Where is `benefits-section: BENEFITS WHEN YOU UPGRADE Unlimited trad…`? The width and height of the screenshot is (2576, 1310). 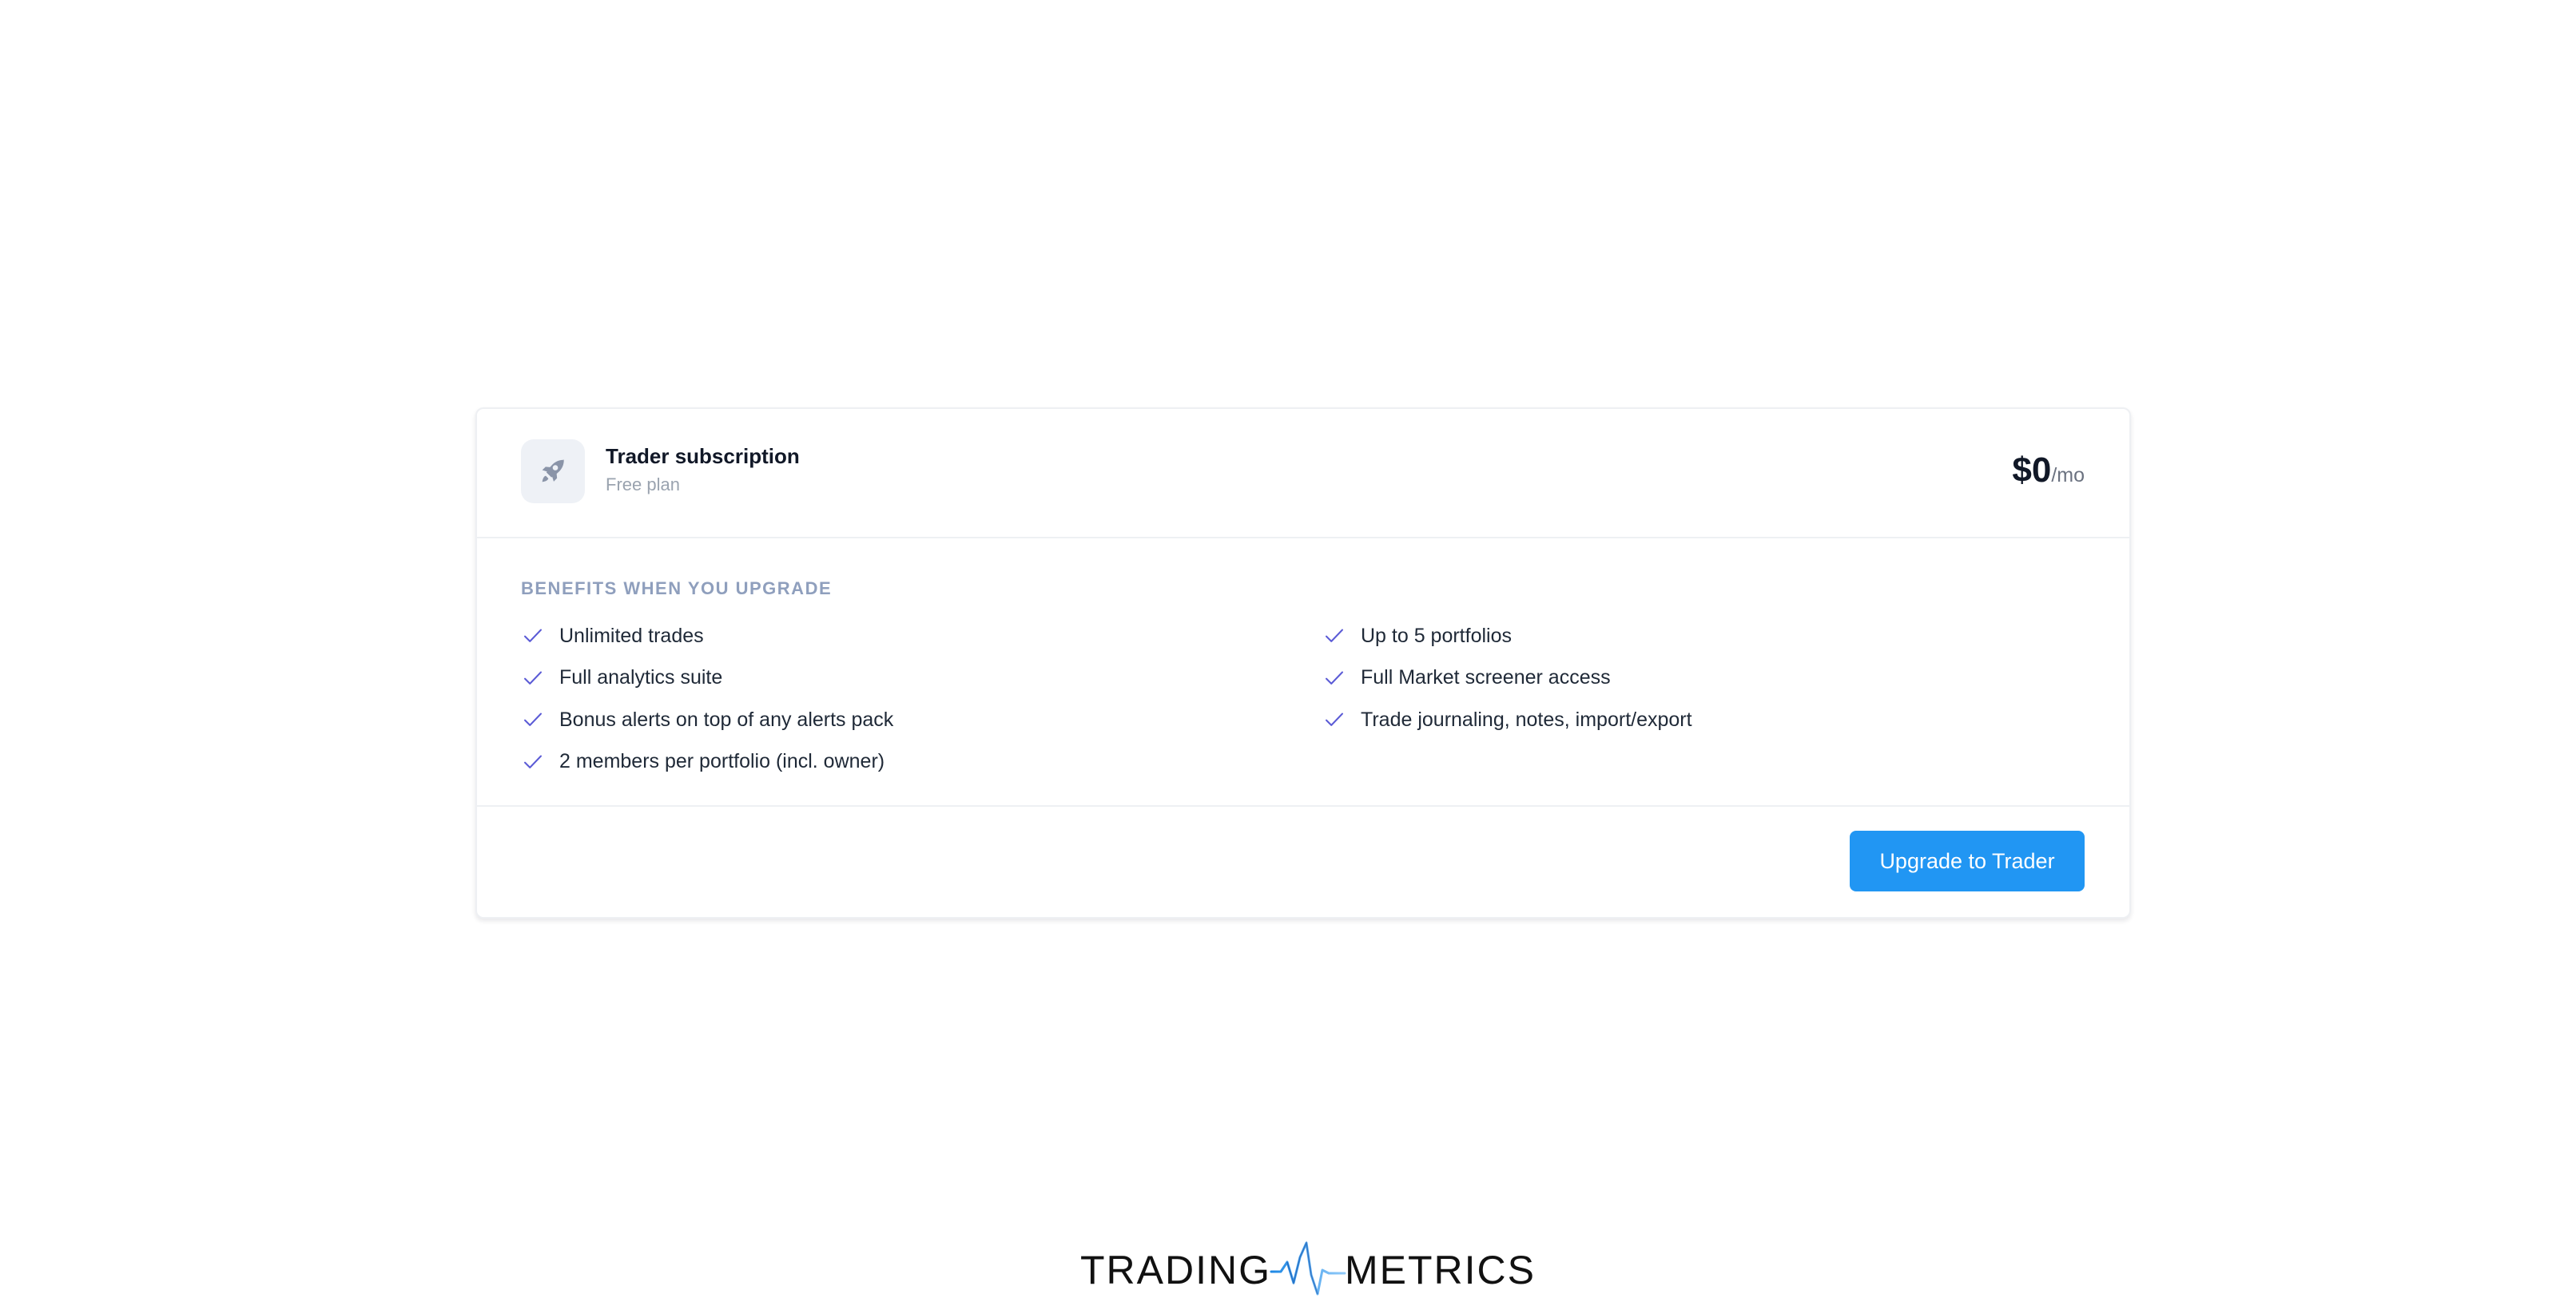
benefits-section: BENEFITS WHEN YOU UPGRADE Unlimited trad… is located at coordinates (1303, 672).